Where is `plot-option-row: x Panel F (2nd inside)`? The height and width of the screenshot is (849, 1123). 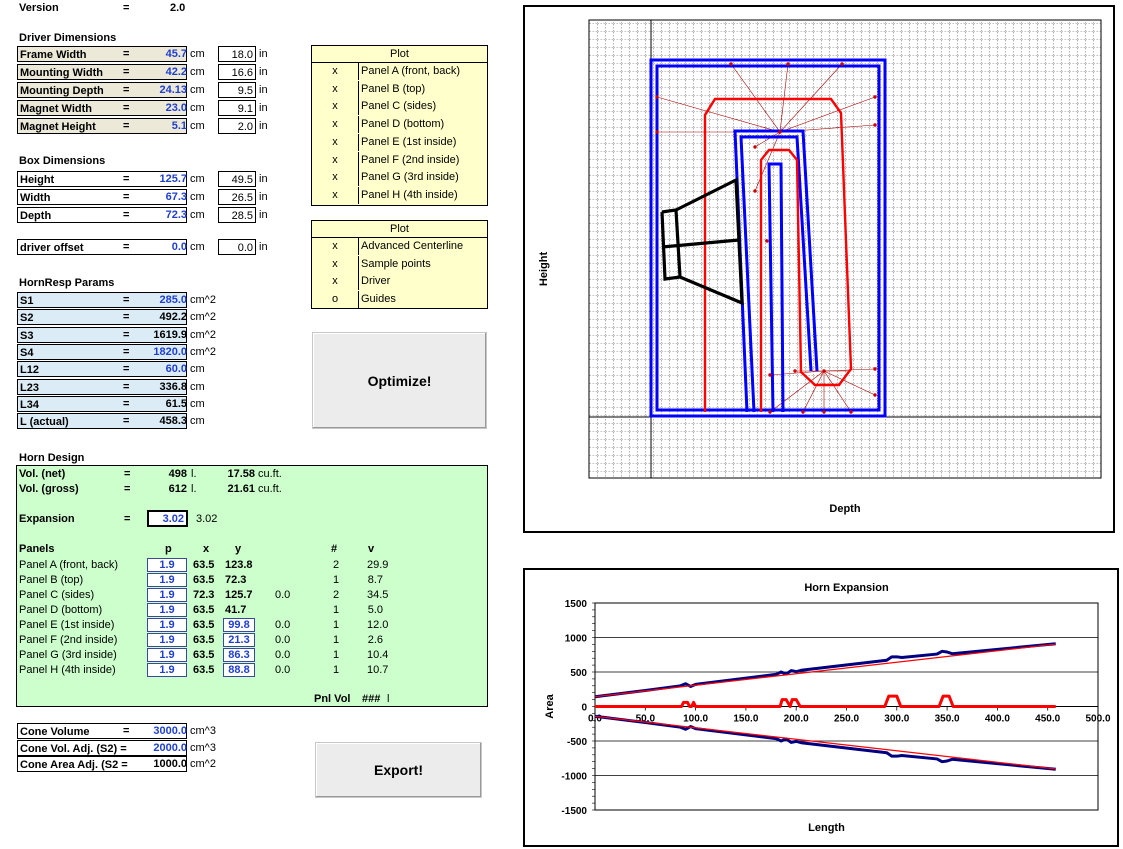 plot-option-row: x Panel F (2nd inside) is located at coordinates (400, 160).